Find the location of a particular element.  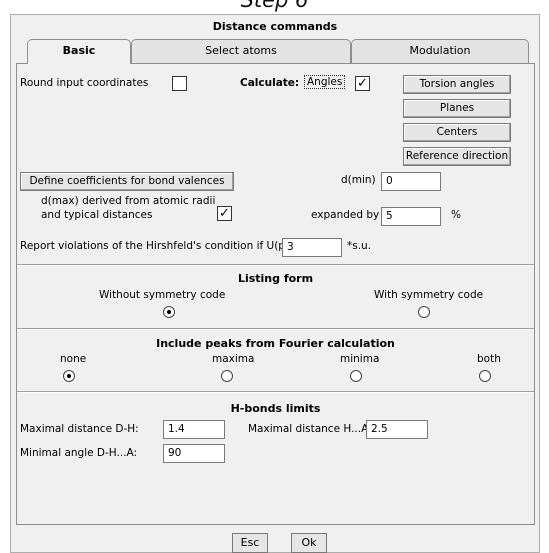

maxdist-dh-input: 1.4 is located at coordinates (194, 429).